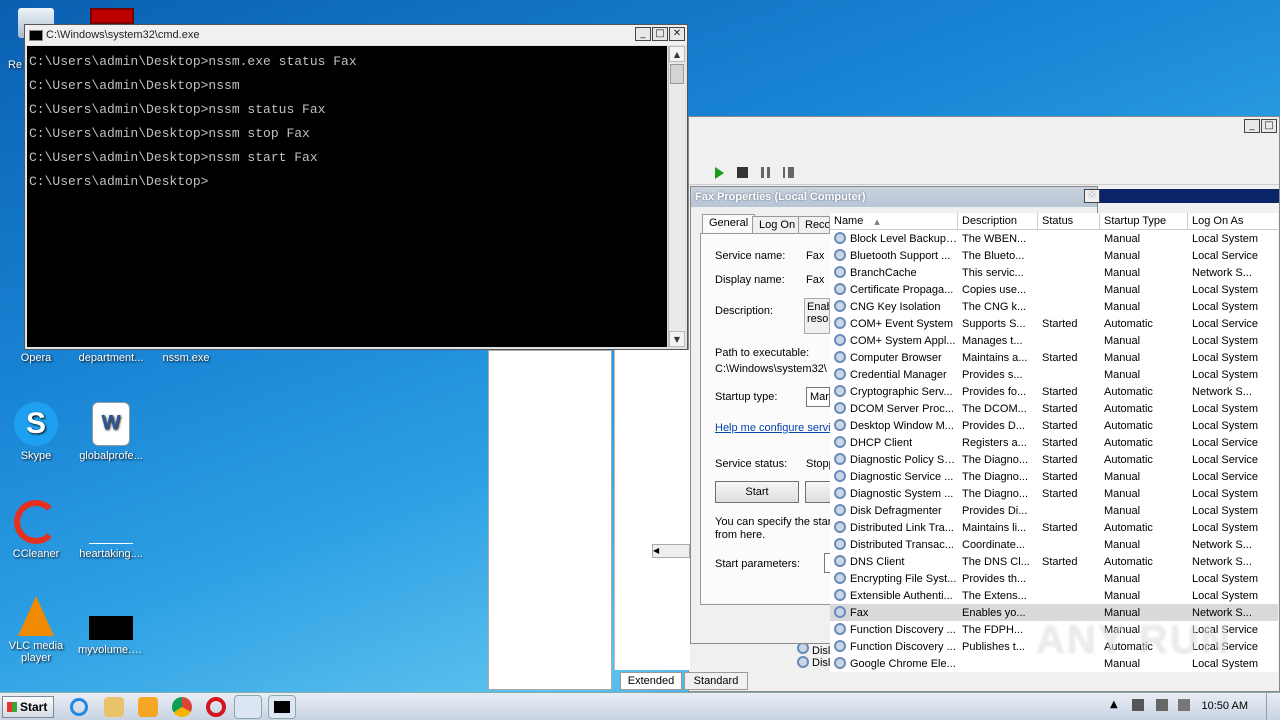 This screenshot has width=1280, height=720. What do you see at coordinates (114, 707) in the screenshot?
I see `explorer-folder-icon` at bounding box center [114, 707].